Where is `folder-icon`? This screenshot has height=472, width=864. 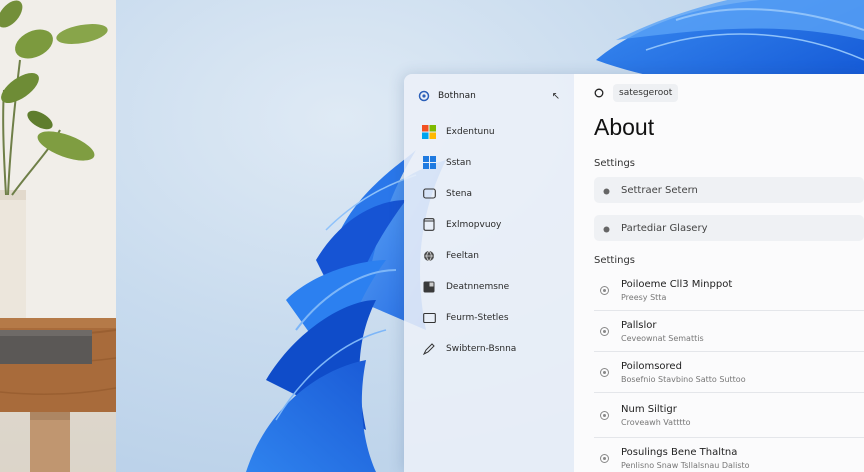 folder-icon is located at coordinates (429, 318).